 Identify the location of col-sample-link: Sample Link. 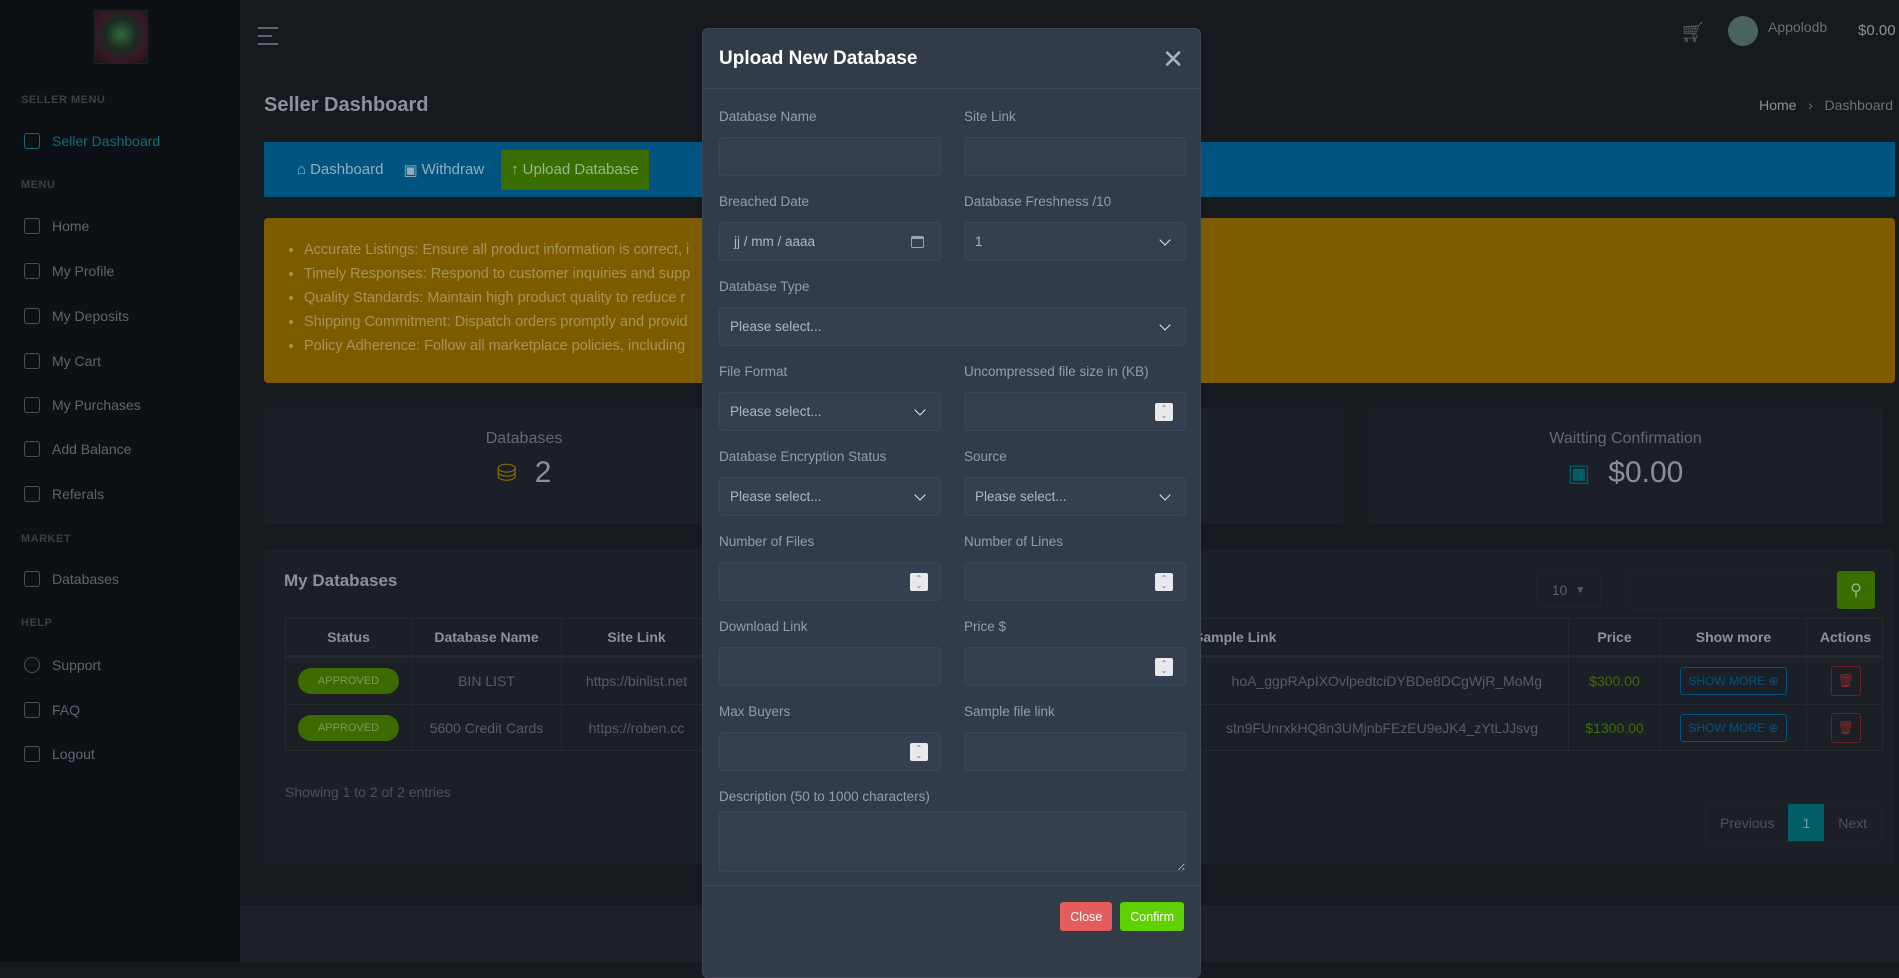
(1377, 638).